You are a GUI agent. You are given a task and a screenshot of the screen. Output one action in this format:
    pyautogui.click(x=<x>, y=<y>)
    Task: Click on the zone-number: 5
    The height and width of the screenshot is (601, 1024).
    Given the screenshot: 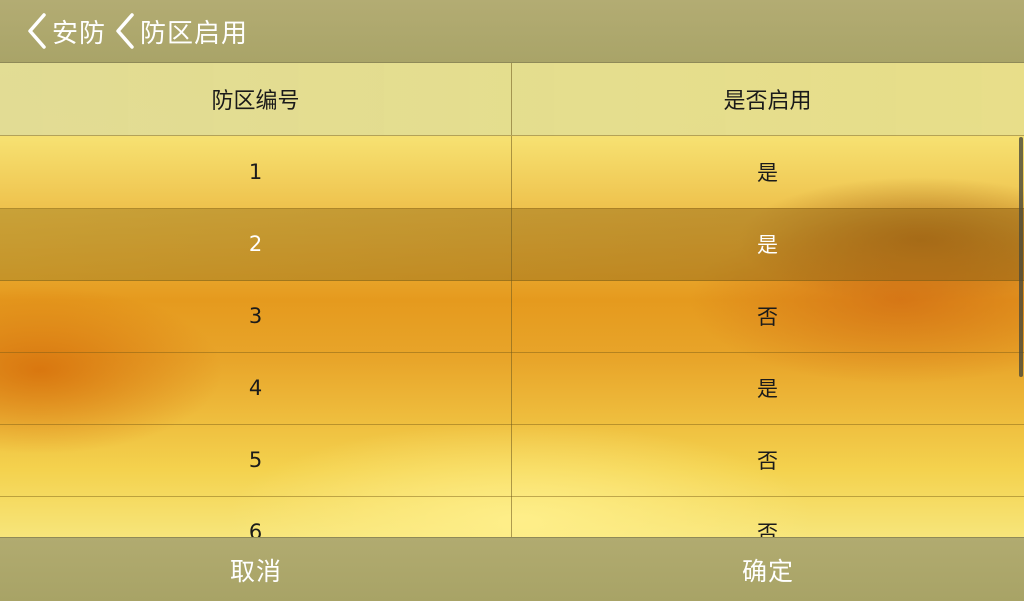 What is the action you would take?
    pyautogui.click(x=256, y=460)
    